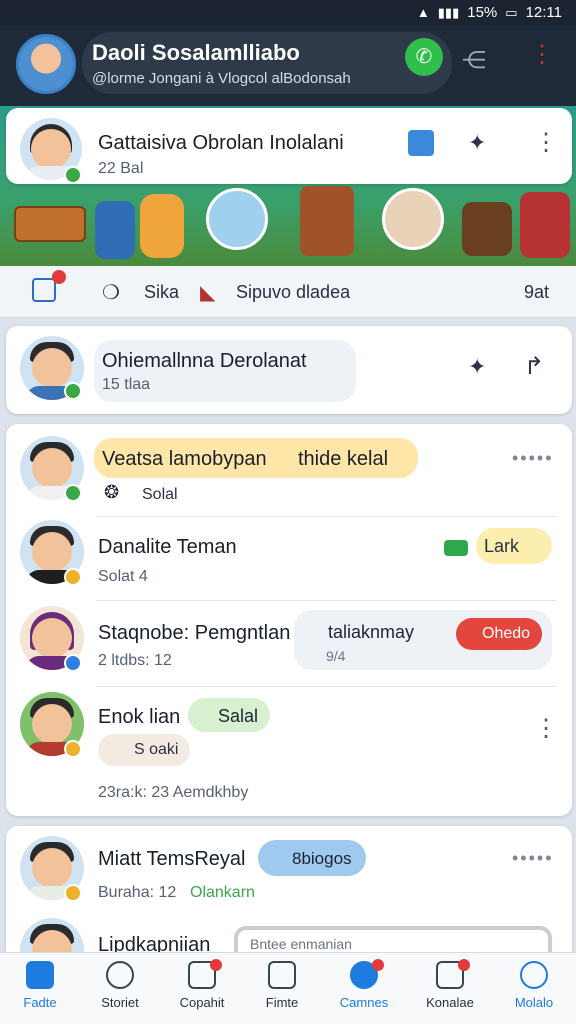 This screenshot has height=1024, width=576. Describe the element at coordinates (456, 548) in the screenshot. I see `game-icon` at that location.